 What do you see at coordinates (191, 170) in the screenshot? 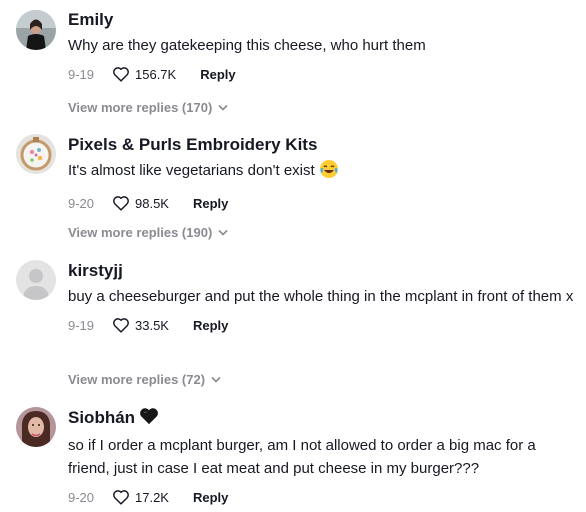
I see `comment-text-content: It's almost like vegetarians don't exist` at bounding box center [191, 170].